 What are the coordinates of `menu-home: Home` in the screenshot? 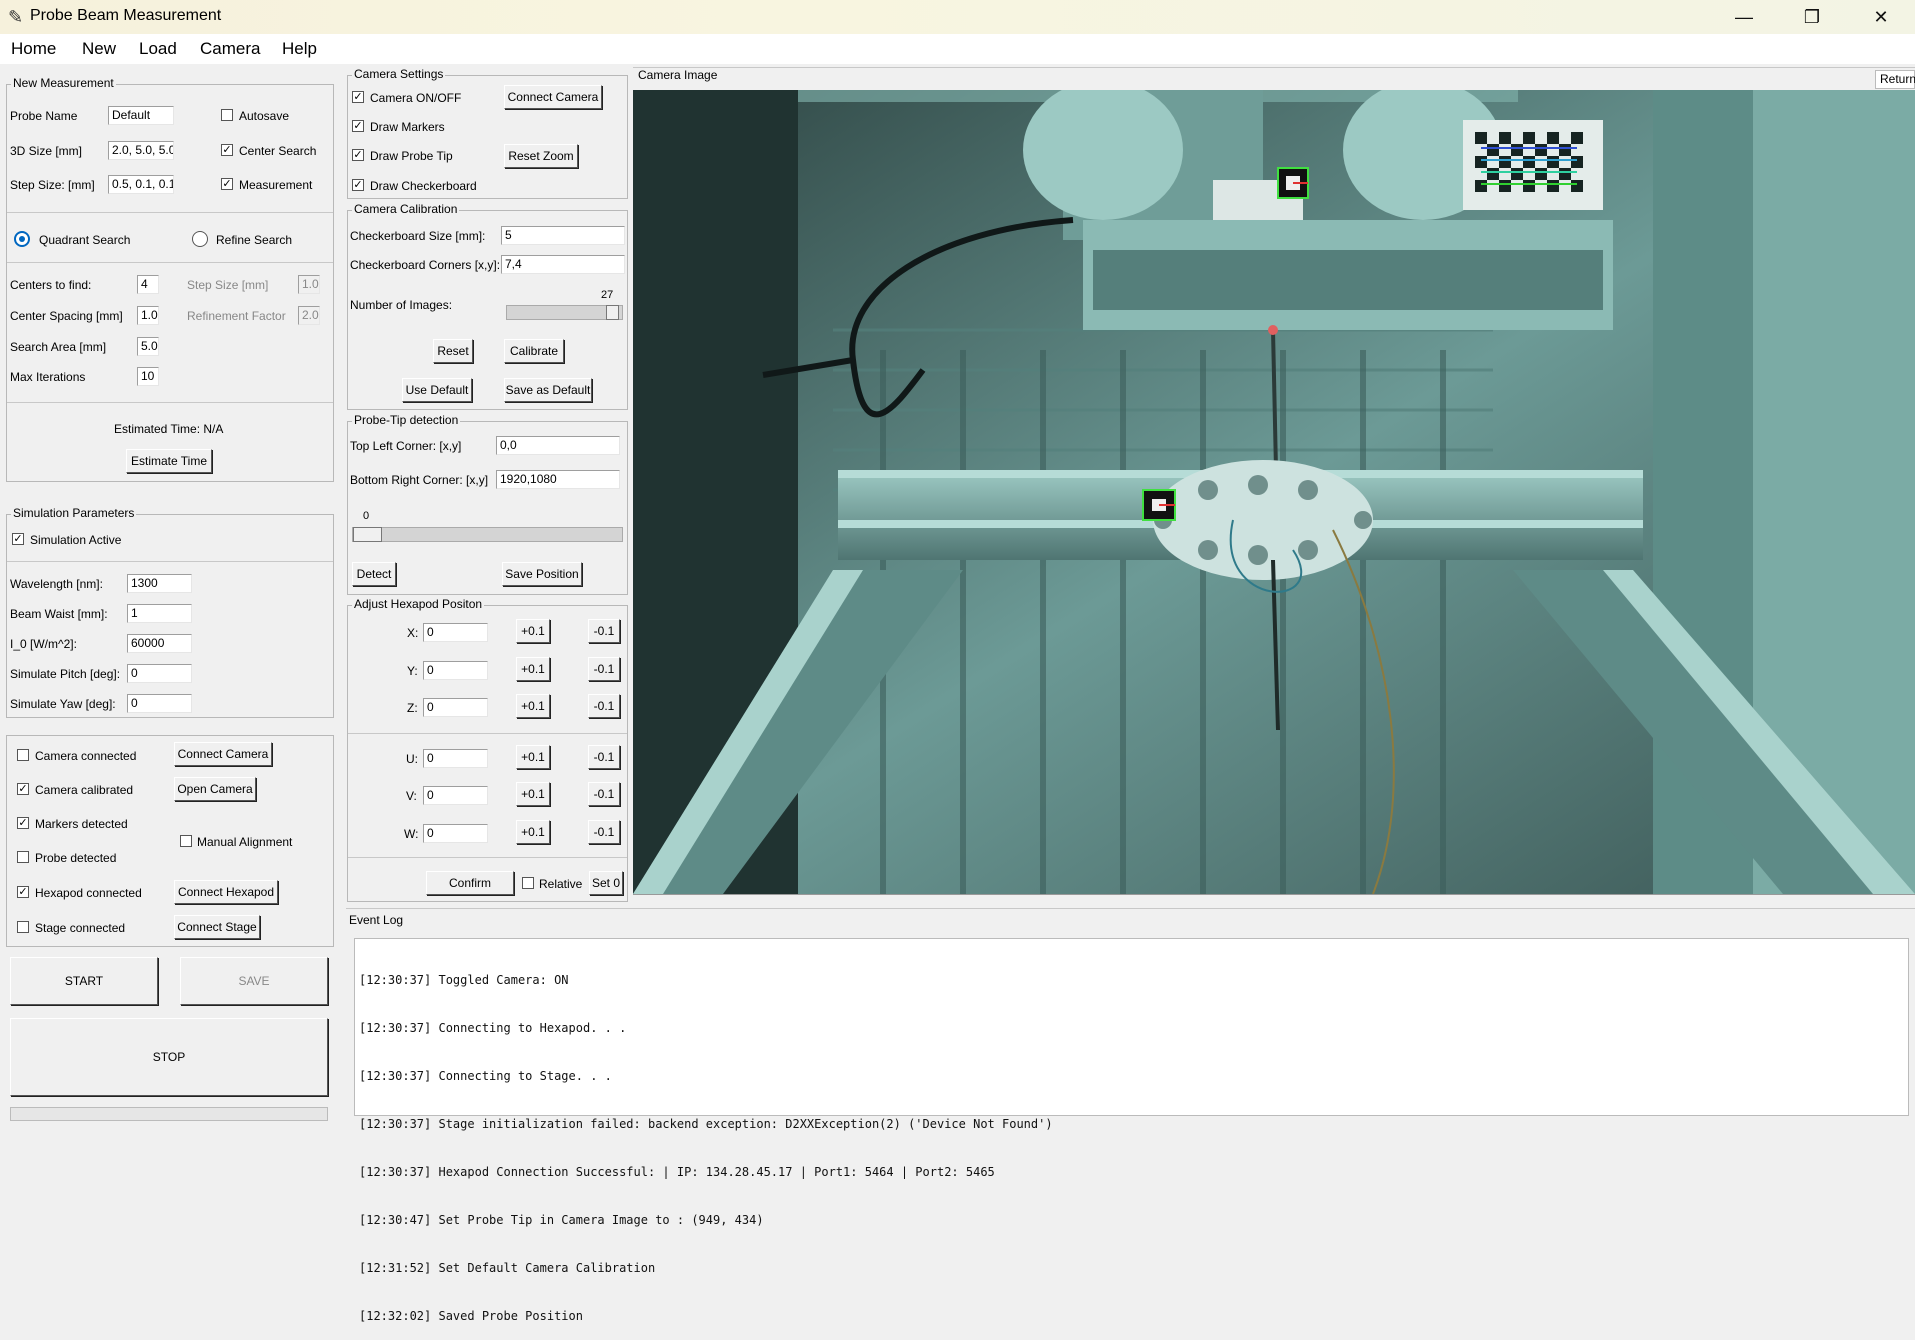 It's located at (33, 49).